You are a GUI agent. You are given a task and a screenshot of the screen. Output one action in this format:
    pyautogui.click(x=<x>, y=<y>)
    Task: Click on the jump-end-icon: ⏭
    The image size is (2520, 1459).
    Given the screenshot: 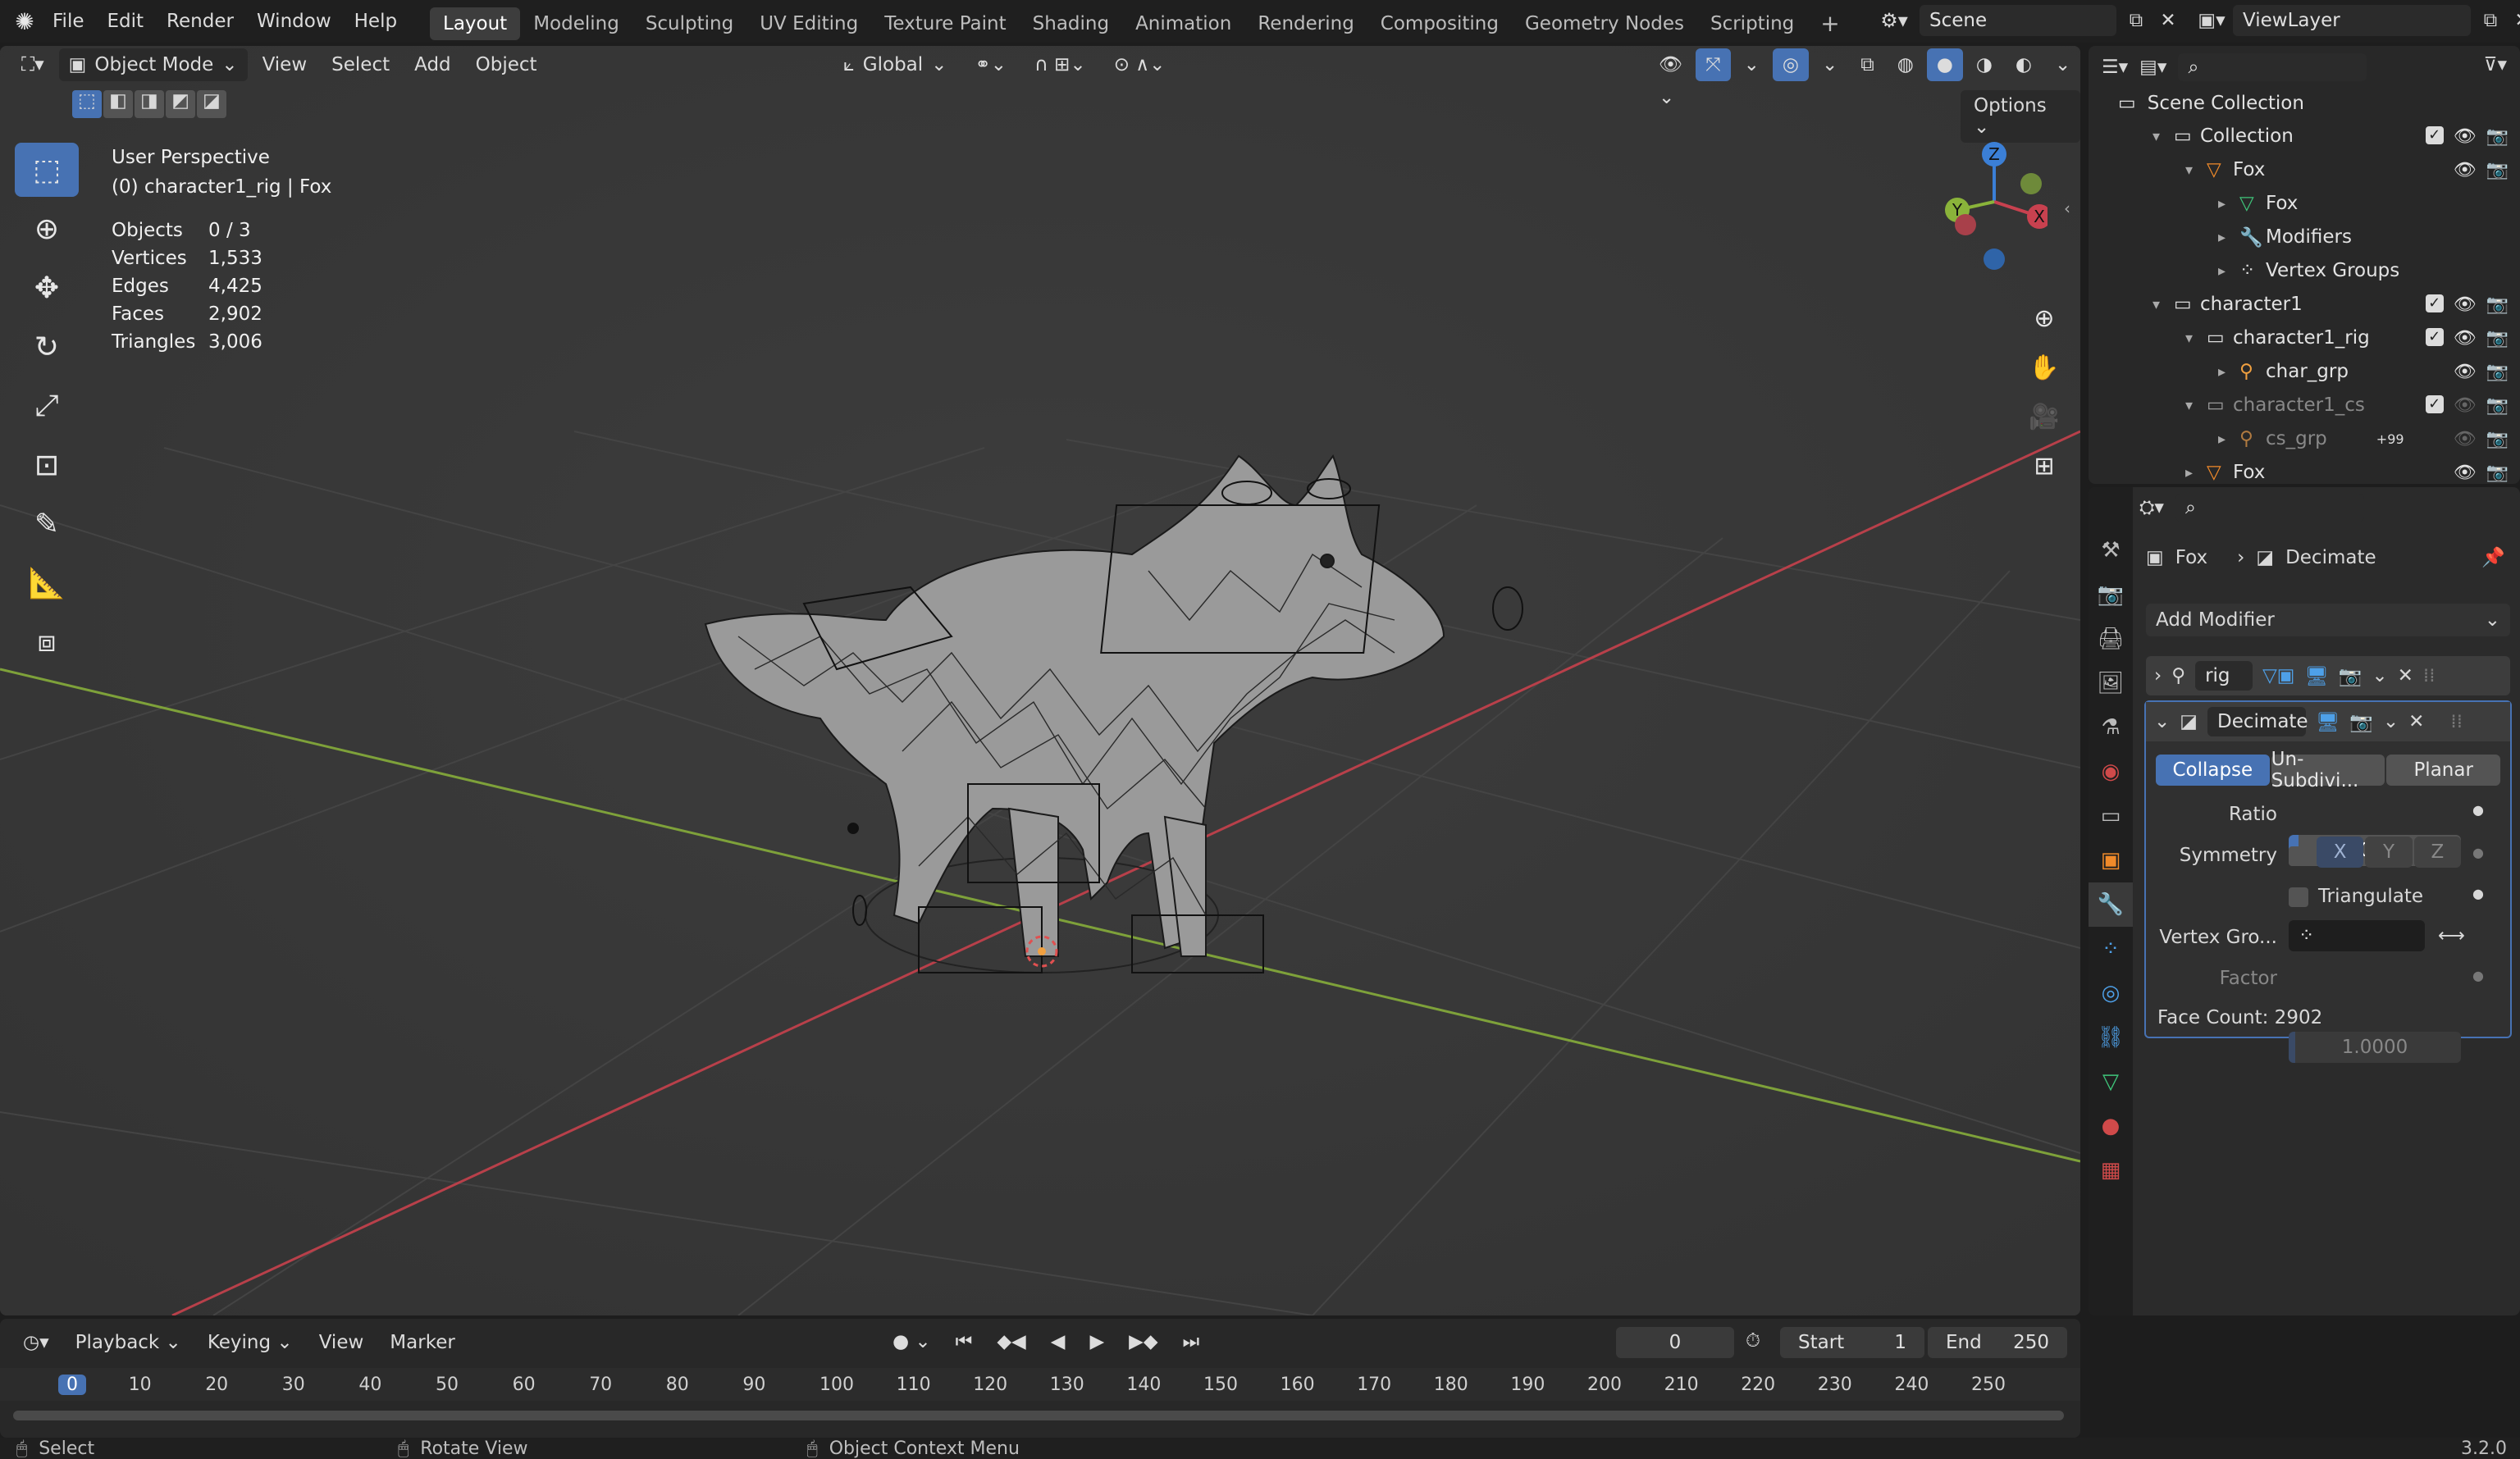 What is the action you would take?
    pyautogui.click(x=1191, y=1342)
    